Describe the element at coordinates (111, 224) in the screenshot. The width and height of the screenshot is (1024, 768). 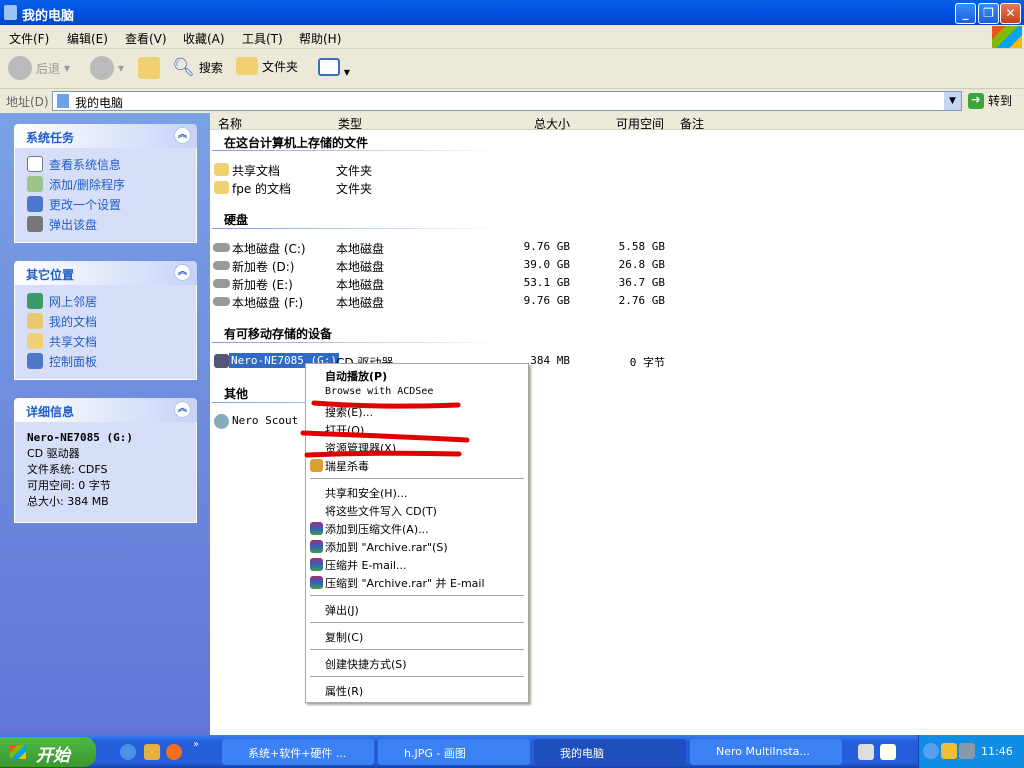
I see `task-eject-disk: 弹出该盘` at that location.